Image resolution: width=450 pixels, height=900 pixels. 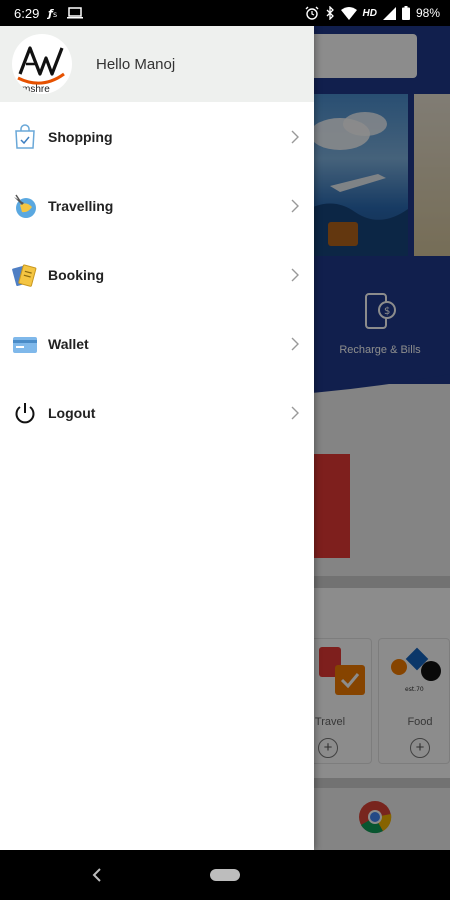 What do you see at coordinates (27, 13) in the screenshot?
I see `status-time: 6:29` at bounding box center [27, 13].